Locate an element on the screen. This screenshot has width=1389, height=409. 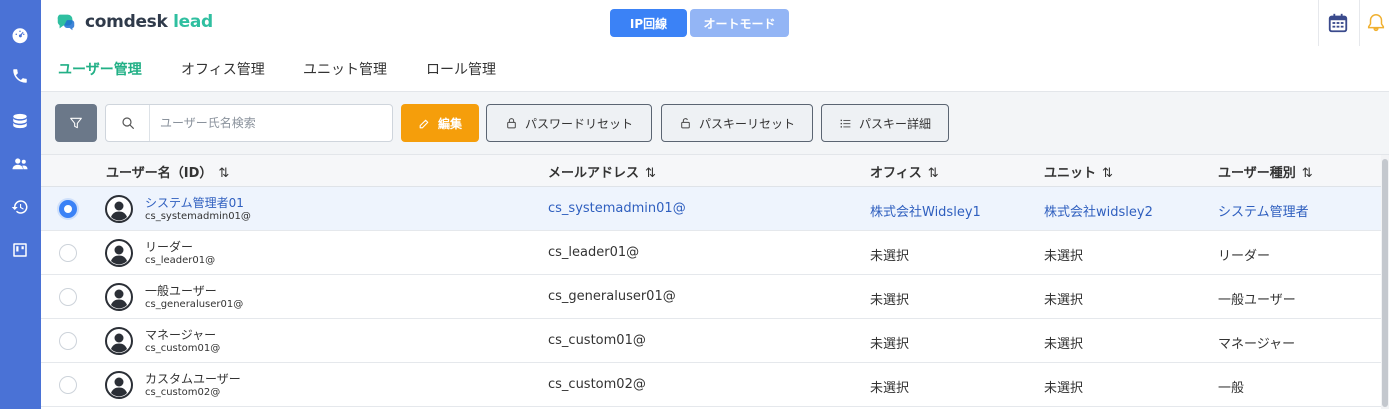
email-cell: cs_systemadmin01@ is located at coordinates (617, 208).